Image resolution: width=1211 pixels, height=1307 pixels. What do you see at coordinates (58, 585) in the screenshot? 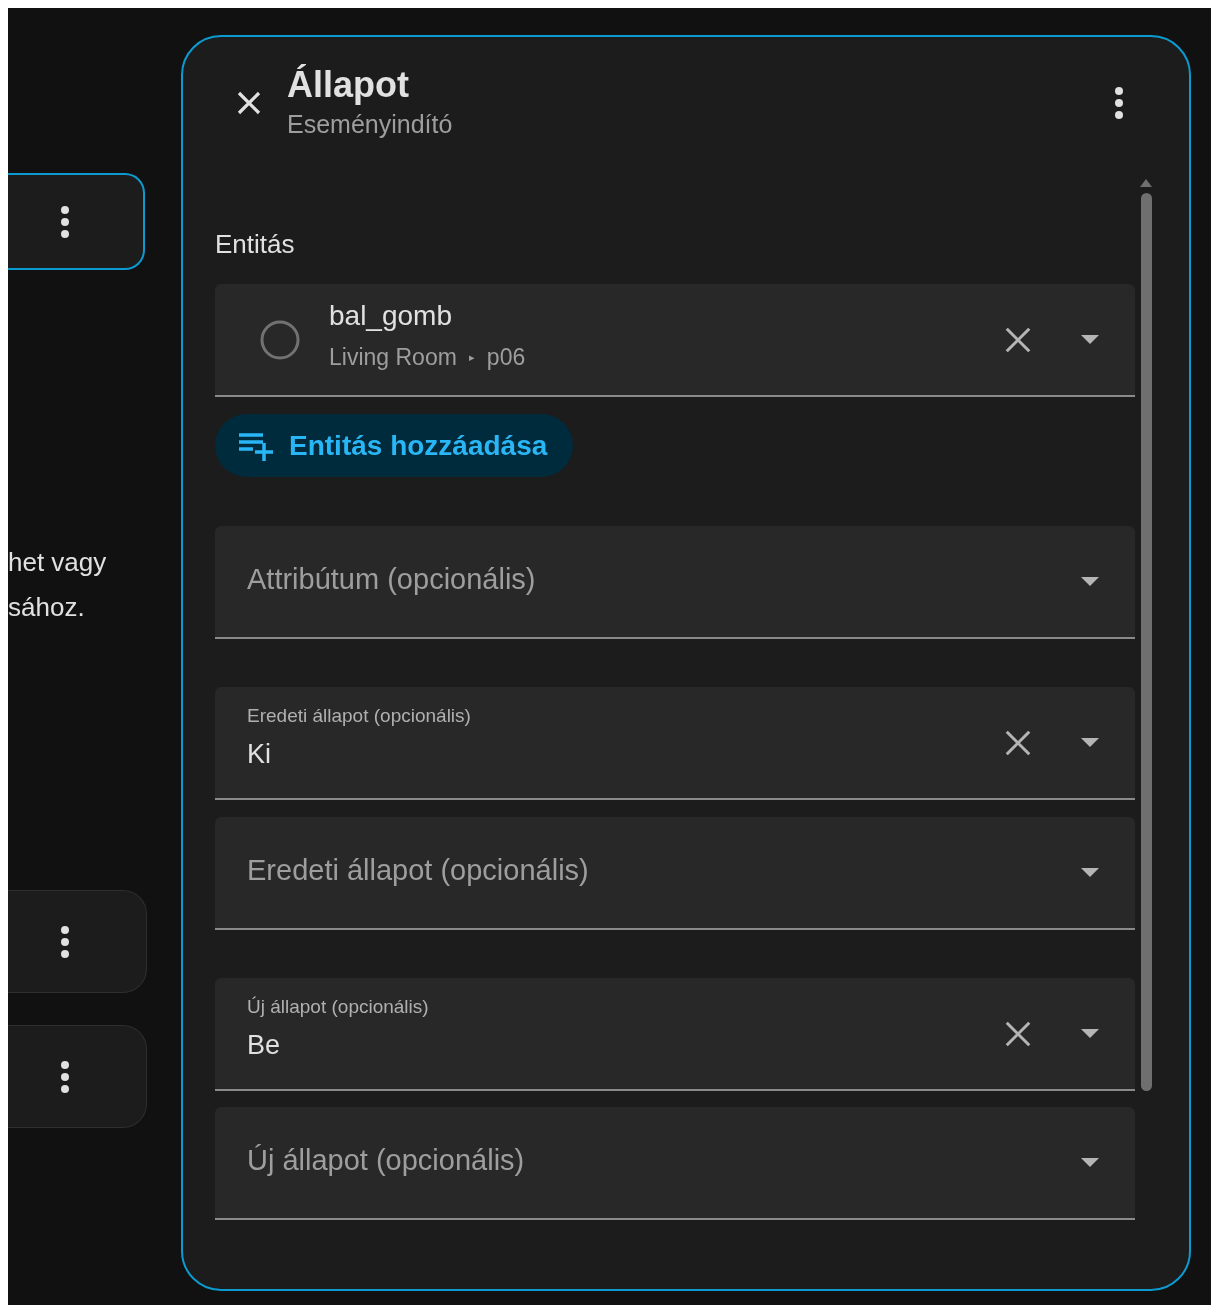
I see `description-text: het vagy sához.` at bounding box center [58, 585].